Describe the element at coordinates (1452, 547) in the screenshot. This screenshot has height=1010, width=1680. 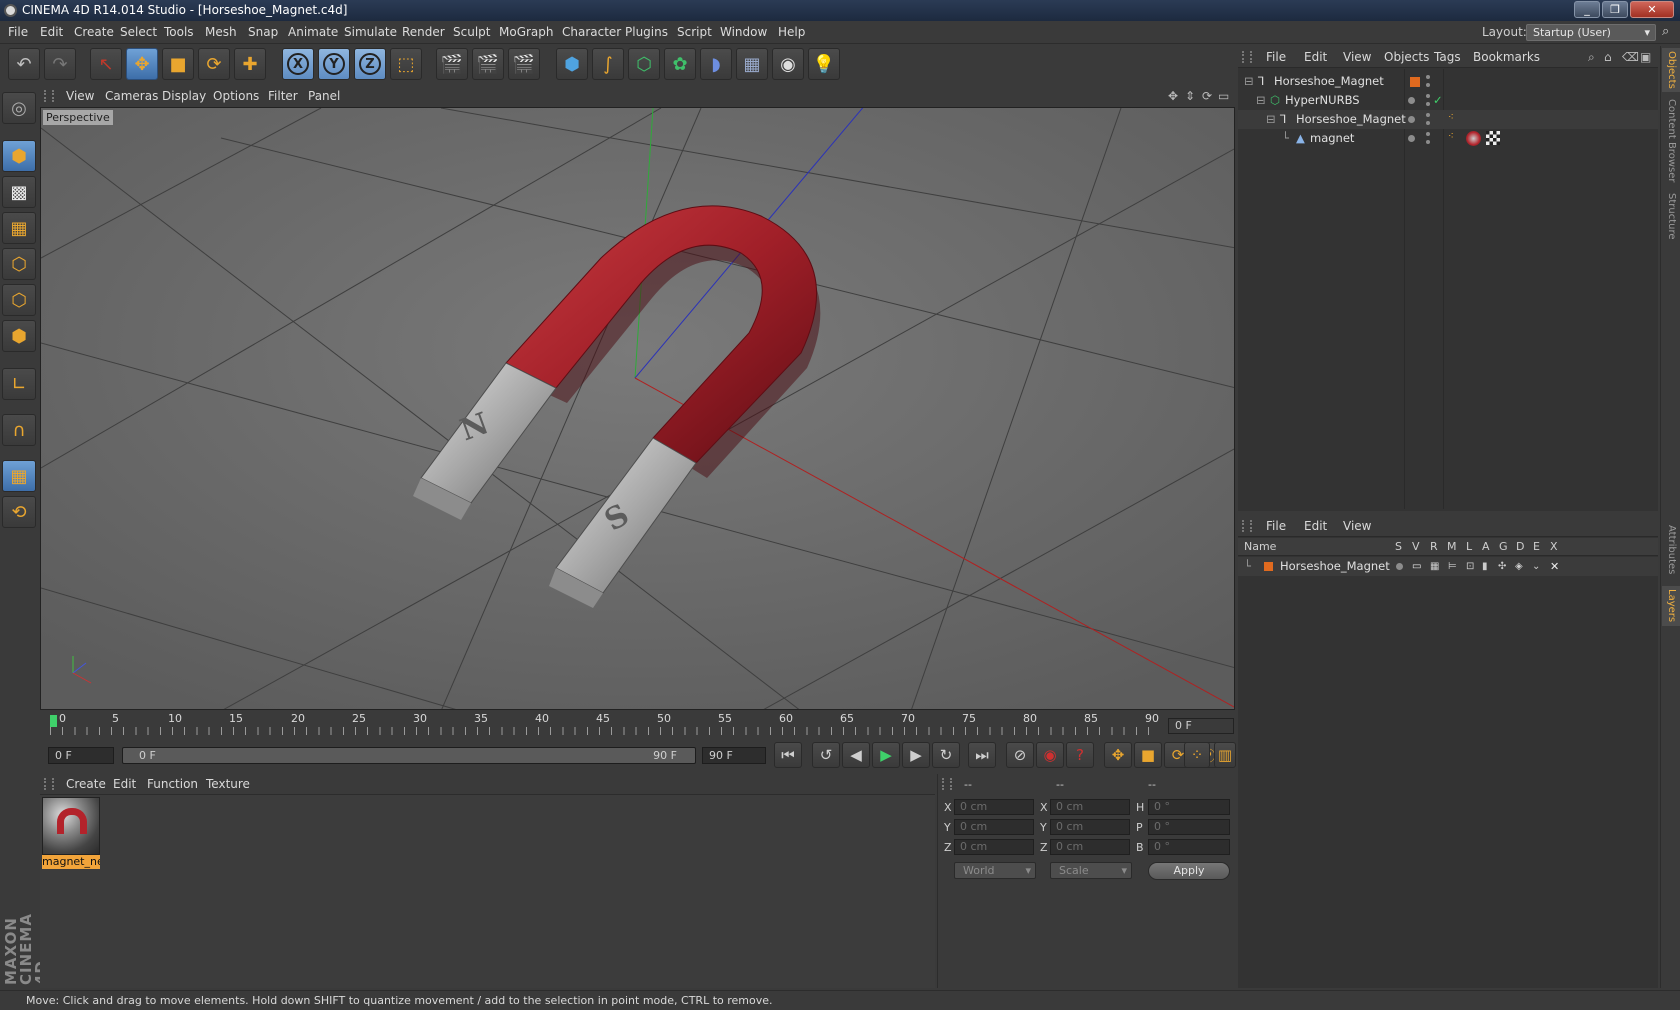
I see `column-manager: M` at that location.